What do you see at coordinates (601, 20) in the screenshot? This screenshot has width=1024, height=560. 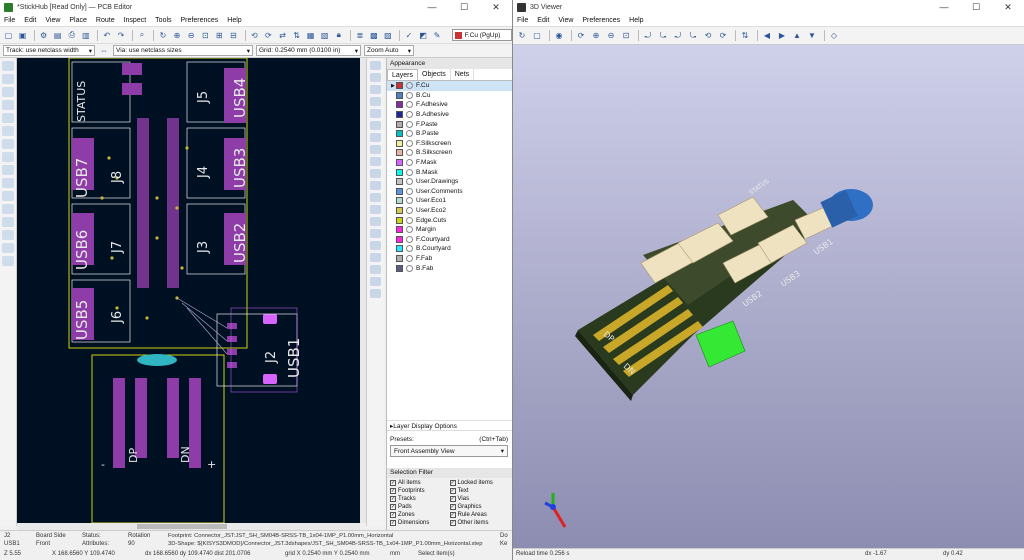 I see `viewer-menu-preferences: Preferences` at bounding box center [601, 20].